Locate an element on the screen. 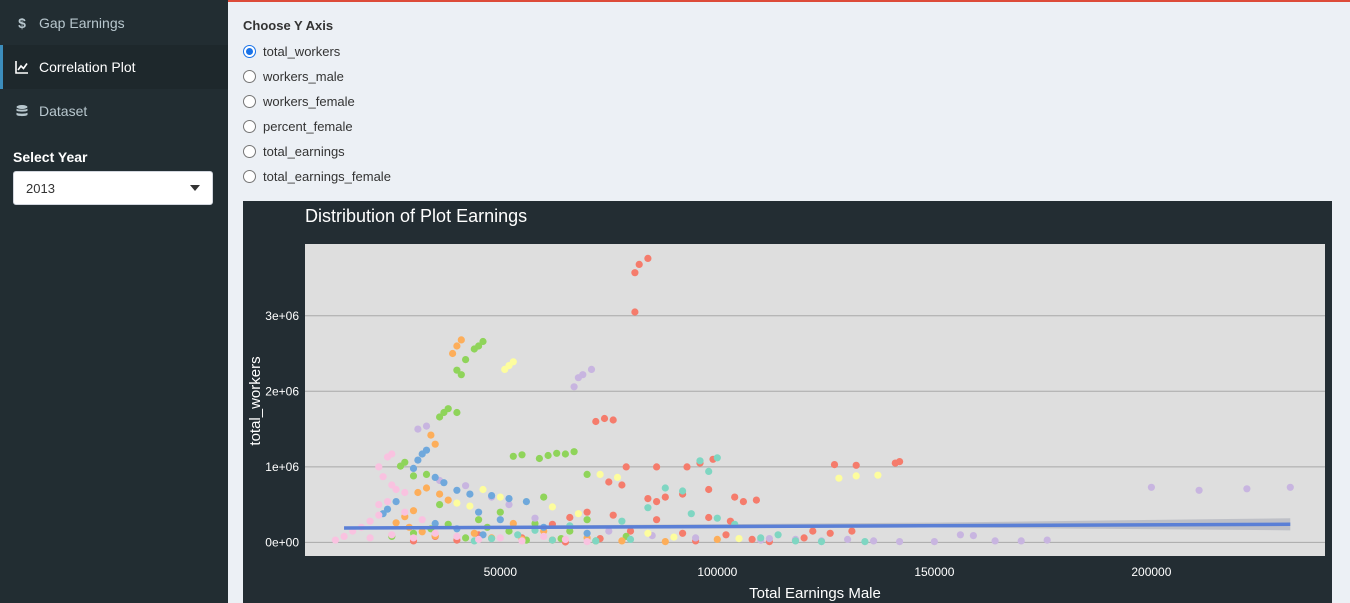 The height and width of the screenshot is (603, 1350). radio-option-total-earnings: total_earnings is located at coordinates (317, 151).